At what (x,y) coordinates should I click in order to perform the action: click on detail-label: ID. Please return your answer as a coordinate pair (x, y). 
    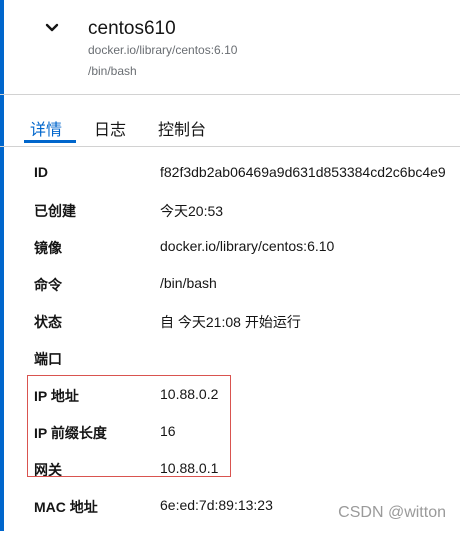
    Looking at the image, I should click on (41, 172).